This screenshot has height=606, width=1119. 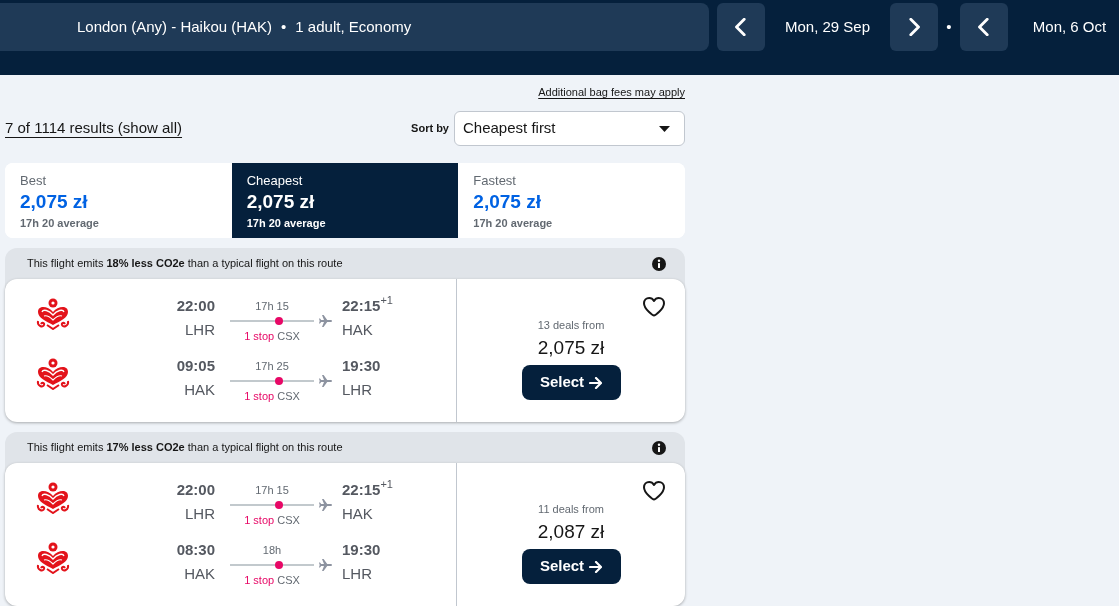 I want to click on next-date-button, so click(x=914, y=27).